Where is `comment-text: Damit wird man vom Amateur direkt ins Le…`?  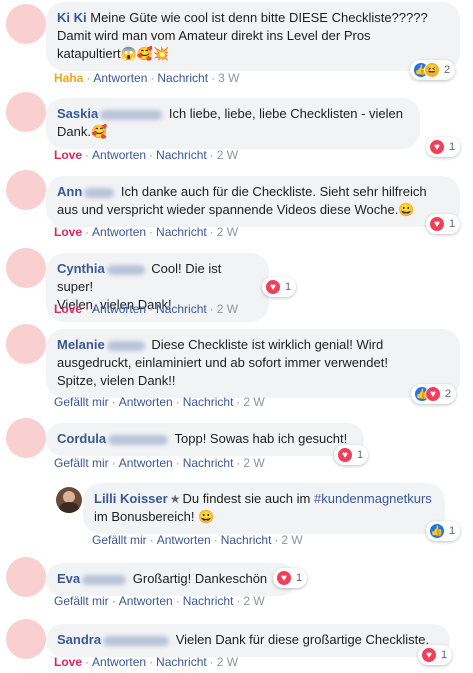
comment-text: Damit wird man vom Amateur direkt ins Le… is located at coordinates (214, 35).